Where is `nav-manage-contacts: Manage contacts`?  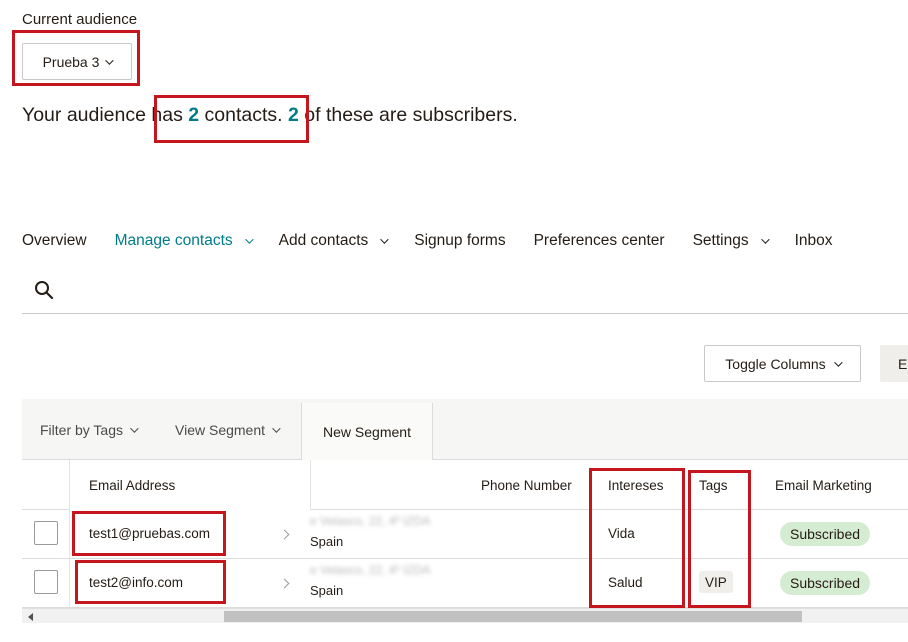 nav-manage-contacts: Manage contacts is located at coordinates (184, 241).